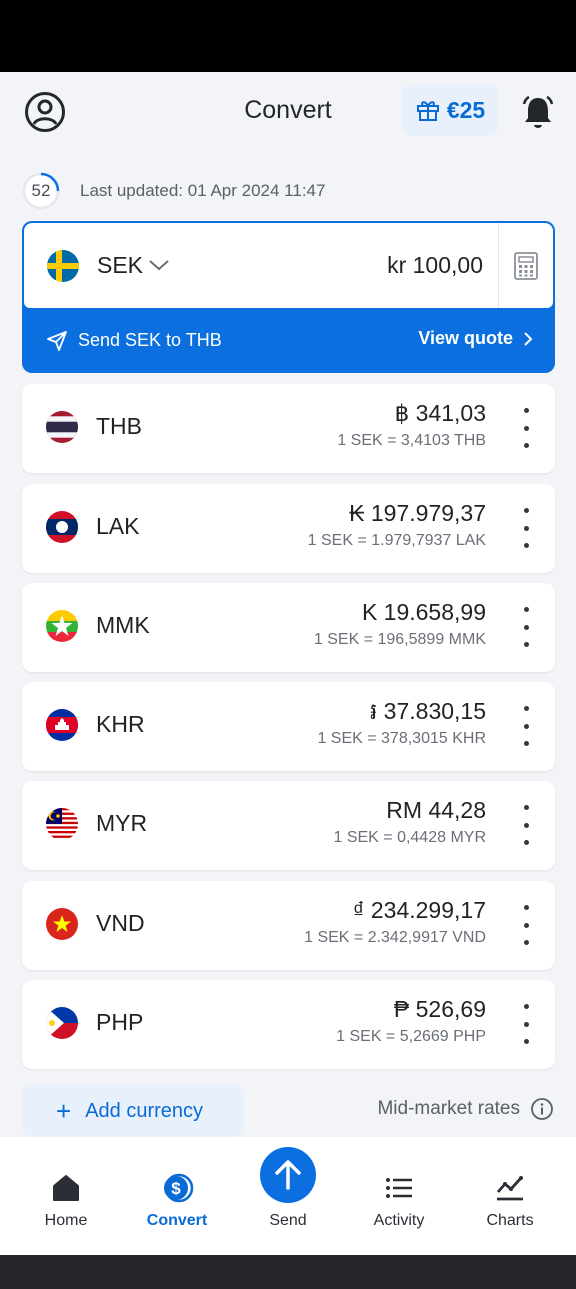 This screenshot has height=1289, width=576. What do you see at coordinates (118, 526) in the screenshot?
I see `currency-code: LAK` at bounding box center [118, 526].